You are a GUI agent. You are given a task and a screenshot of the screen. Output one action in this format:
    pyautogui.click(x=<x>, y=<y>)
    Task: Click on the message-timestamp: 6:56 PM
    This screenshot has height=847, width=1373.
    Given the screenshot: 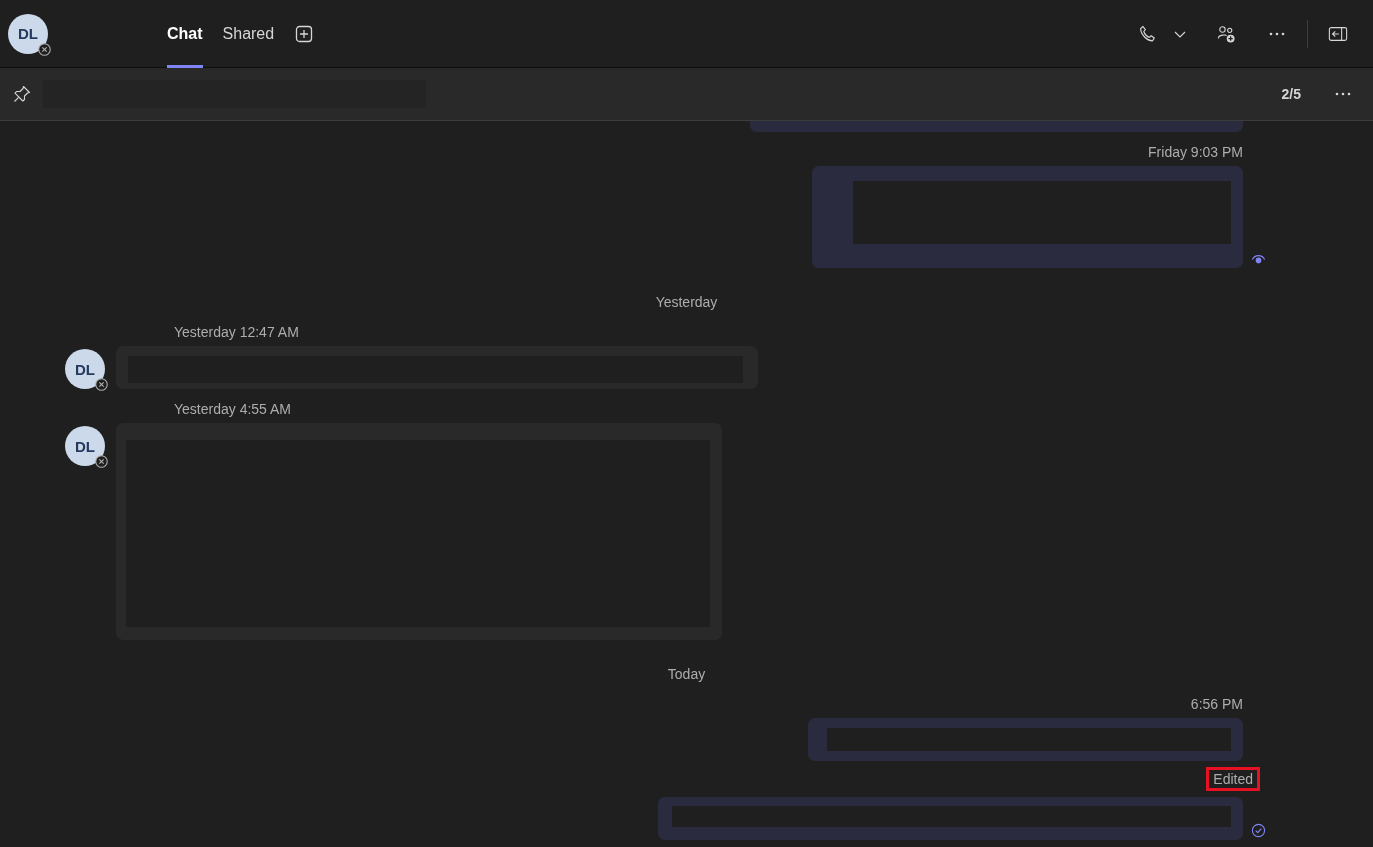 What is the action you would take?
    pyautogui.click(x=1216, y=704)
    